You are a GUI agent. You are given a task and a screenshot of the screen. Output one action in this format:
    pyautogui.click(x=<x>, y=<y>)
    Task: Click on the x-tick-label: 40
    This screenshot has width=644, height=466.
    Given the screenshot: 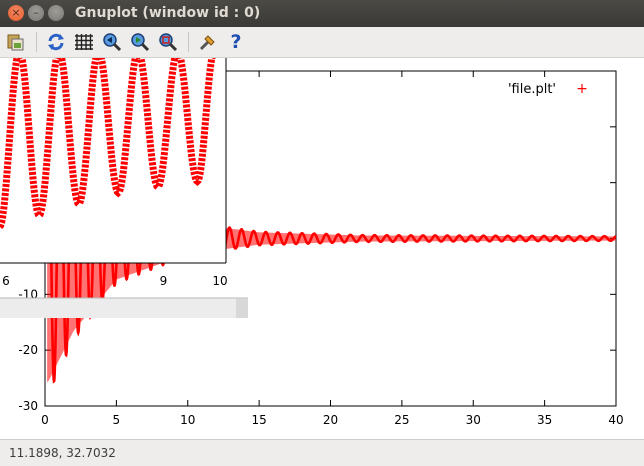 What is the action you would take?
    pyautogui.click(x=615, y=420)
    